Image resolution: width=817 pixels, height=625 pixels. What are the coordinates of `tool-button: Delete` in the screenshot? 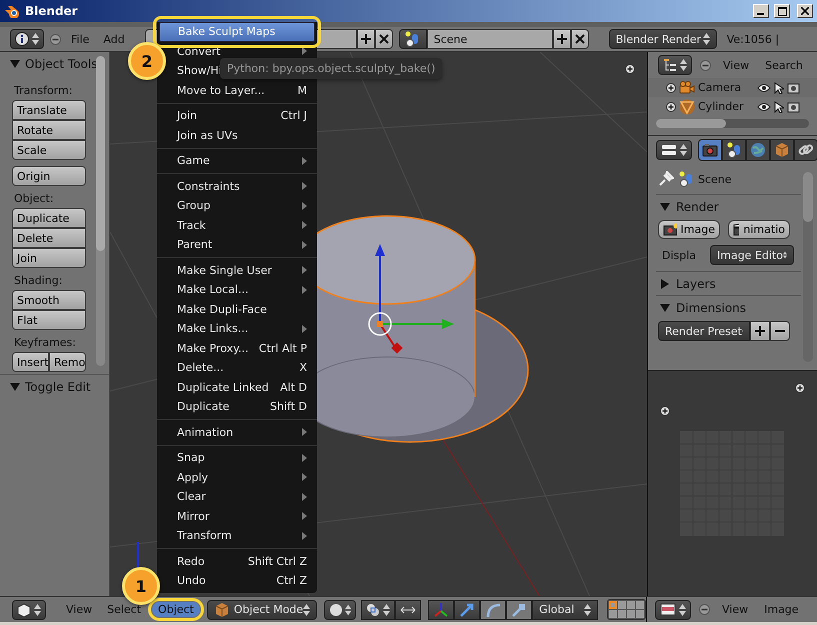 It's located at (49, 238).